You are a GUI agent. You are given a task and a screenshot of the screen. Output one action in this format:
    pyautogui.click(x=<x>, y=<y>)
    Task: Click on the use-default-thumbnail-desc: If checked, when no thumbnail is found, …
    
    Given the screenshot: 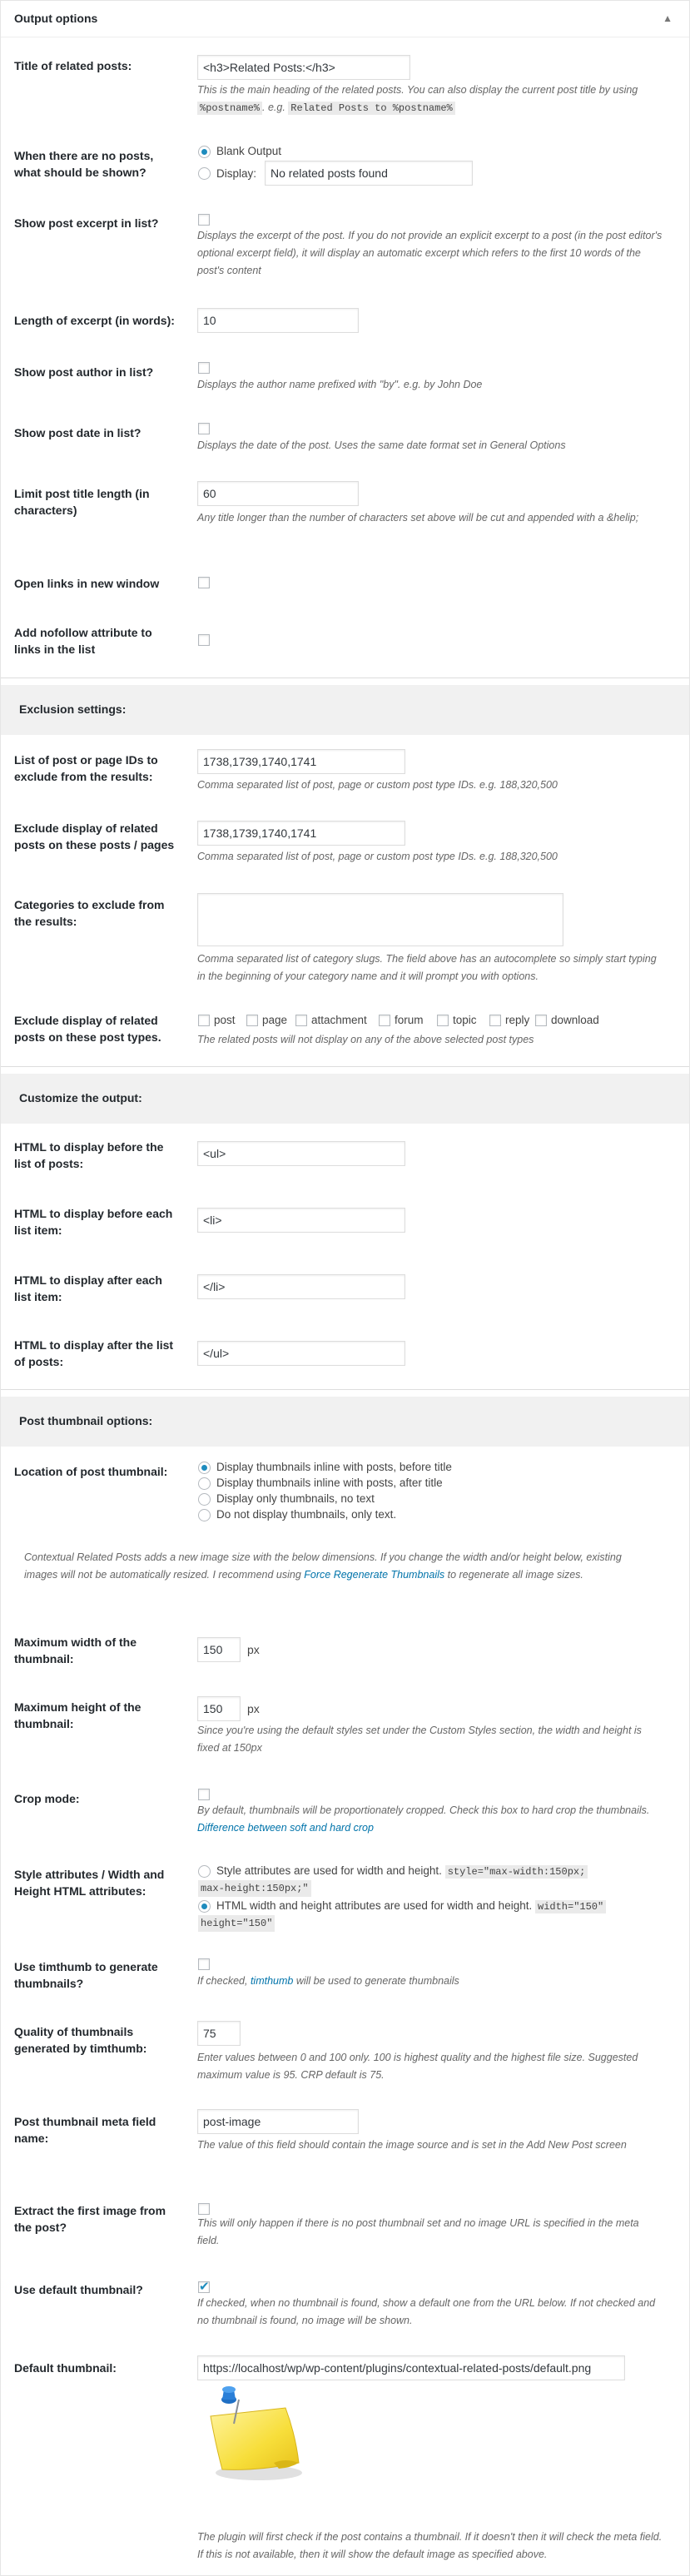 What is the action you would take?
    pyautogui.click(x=426, y=2311)
    